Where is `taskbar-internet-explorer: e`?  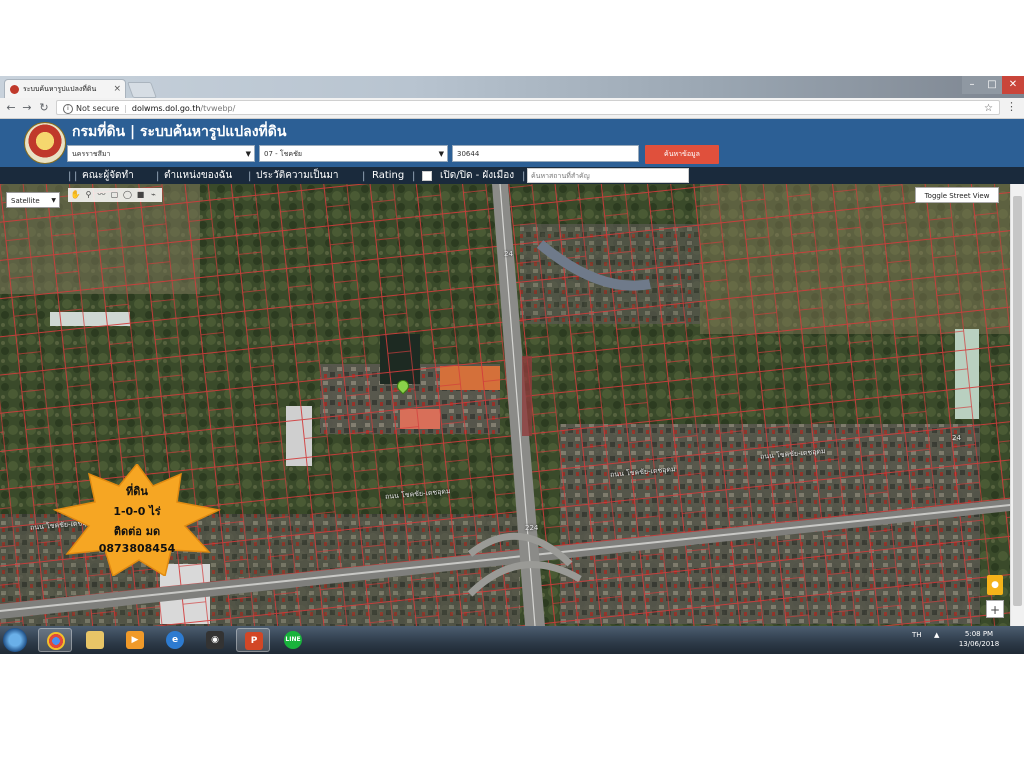 taskbar-internet-explorer: e is located at coordinates (175, 640).